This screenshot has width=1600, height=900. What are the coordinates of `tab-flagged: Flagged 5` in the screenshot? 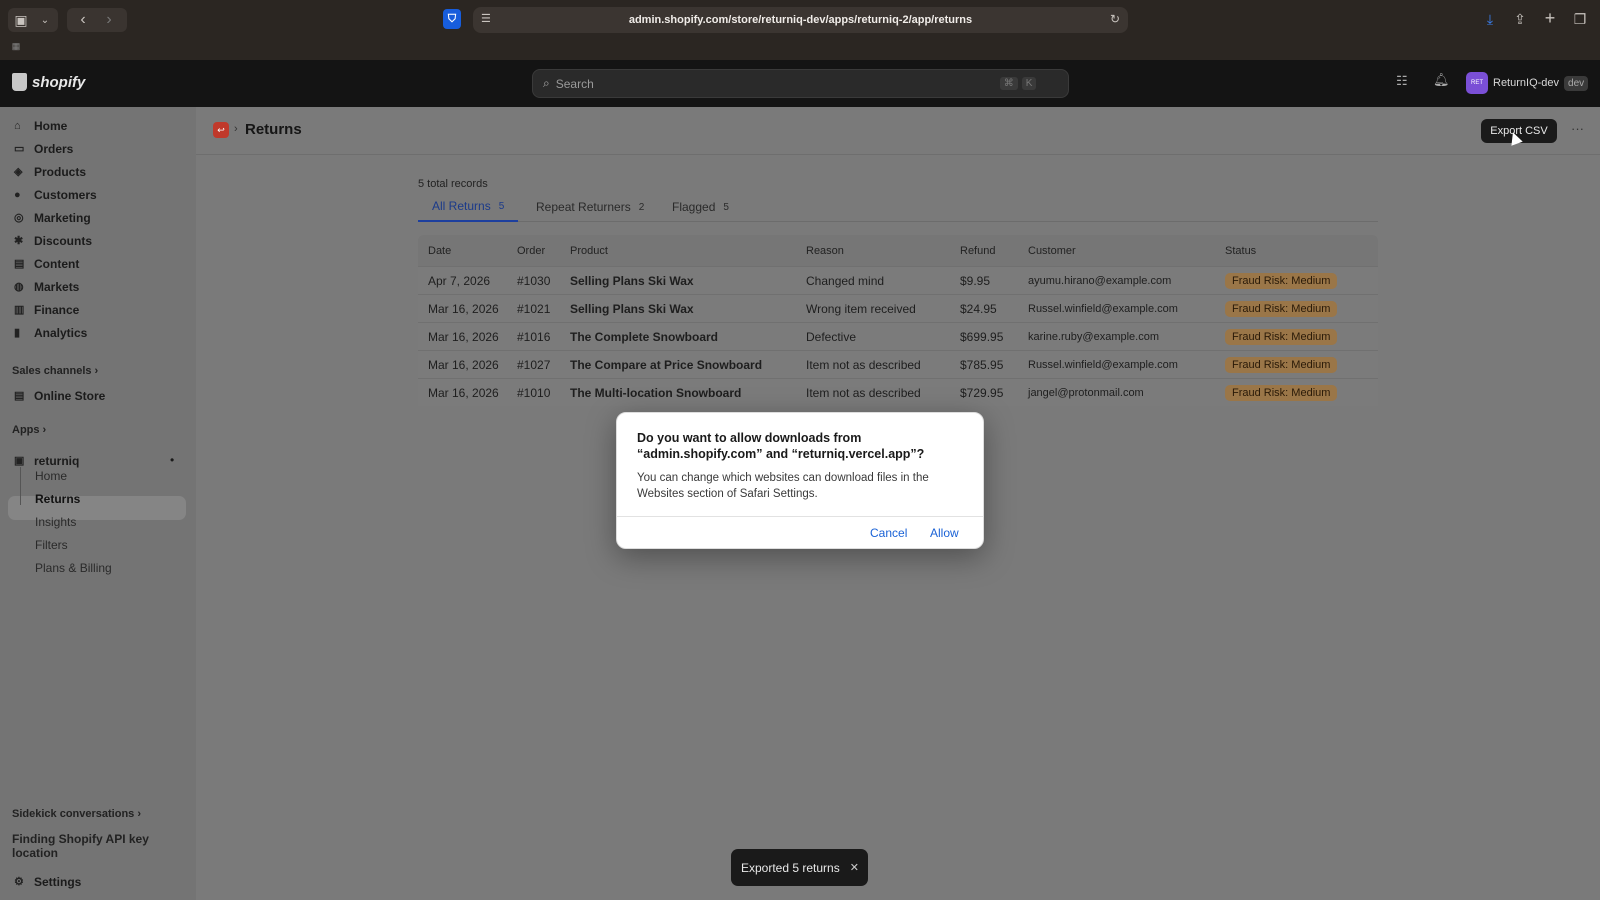 It's located at (700, 207).